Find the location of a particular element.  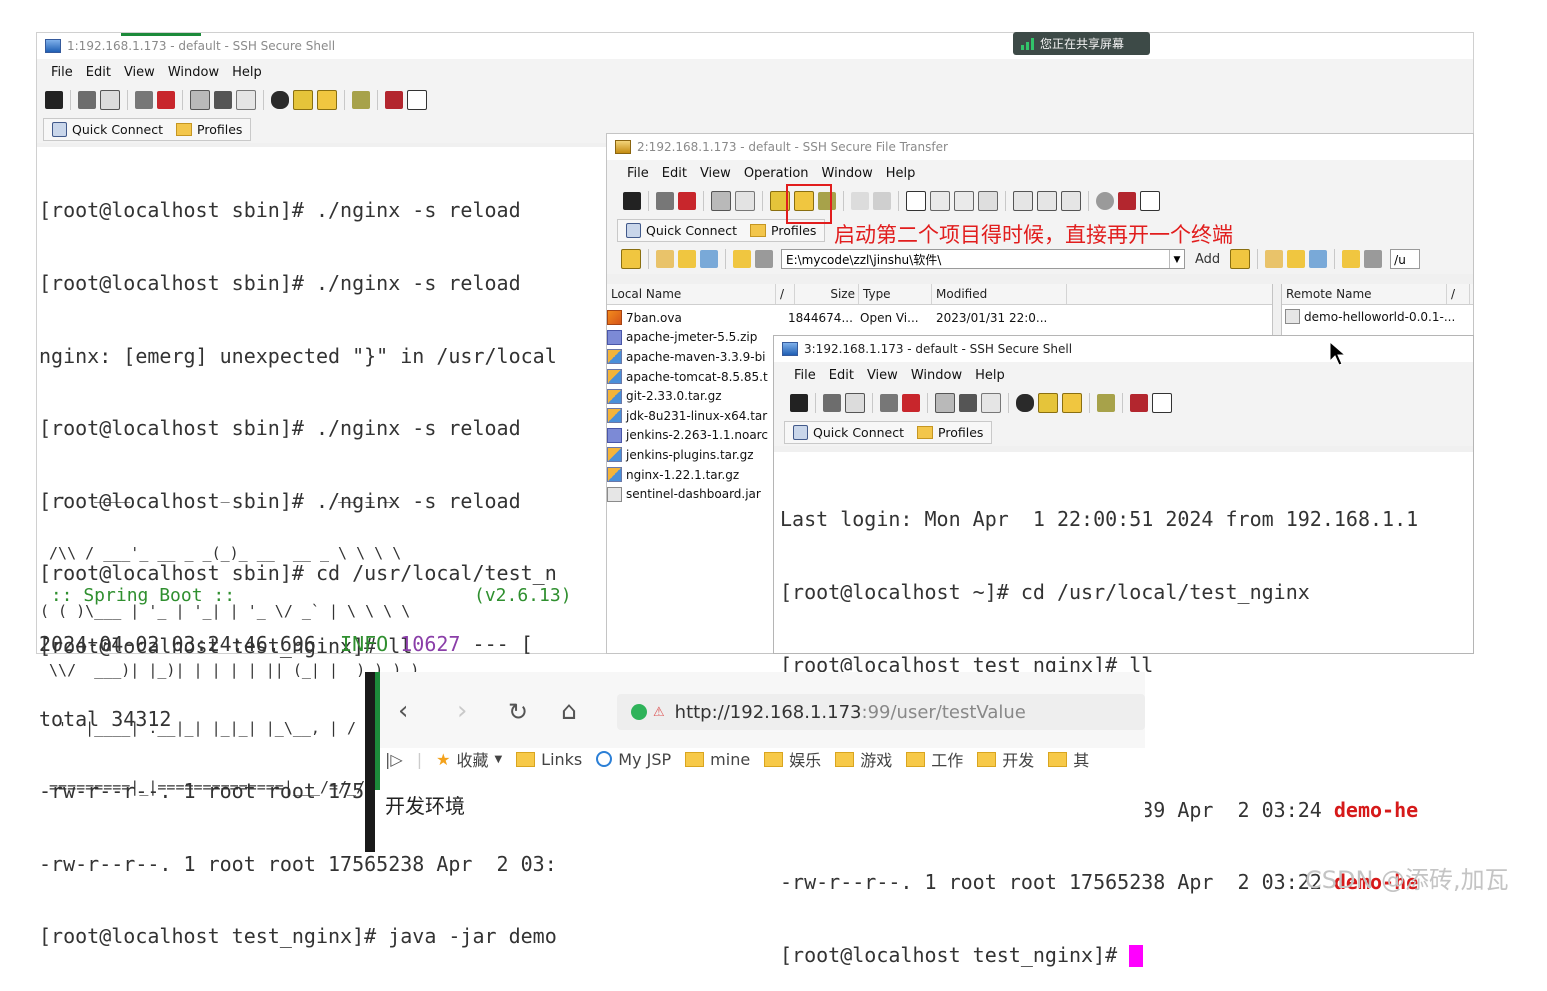

remote-delete-icon is located at coordinates (1373, 259).